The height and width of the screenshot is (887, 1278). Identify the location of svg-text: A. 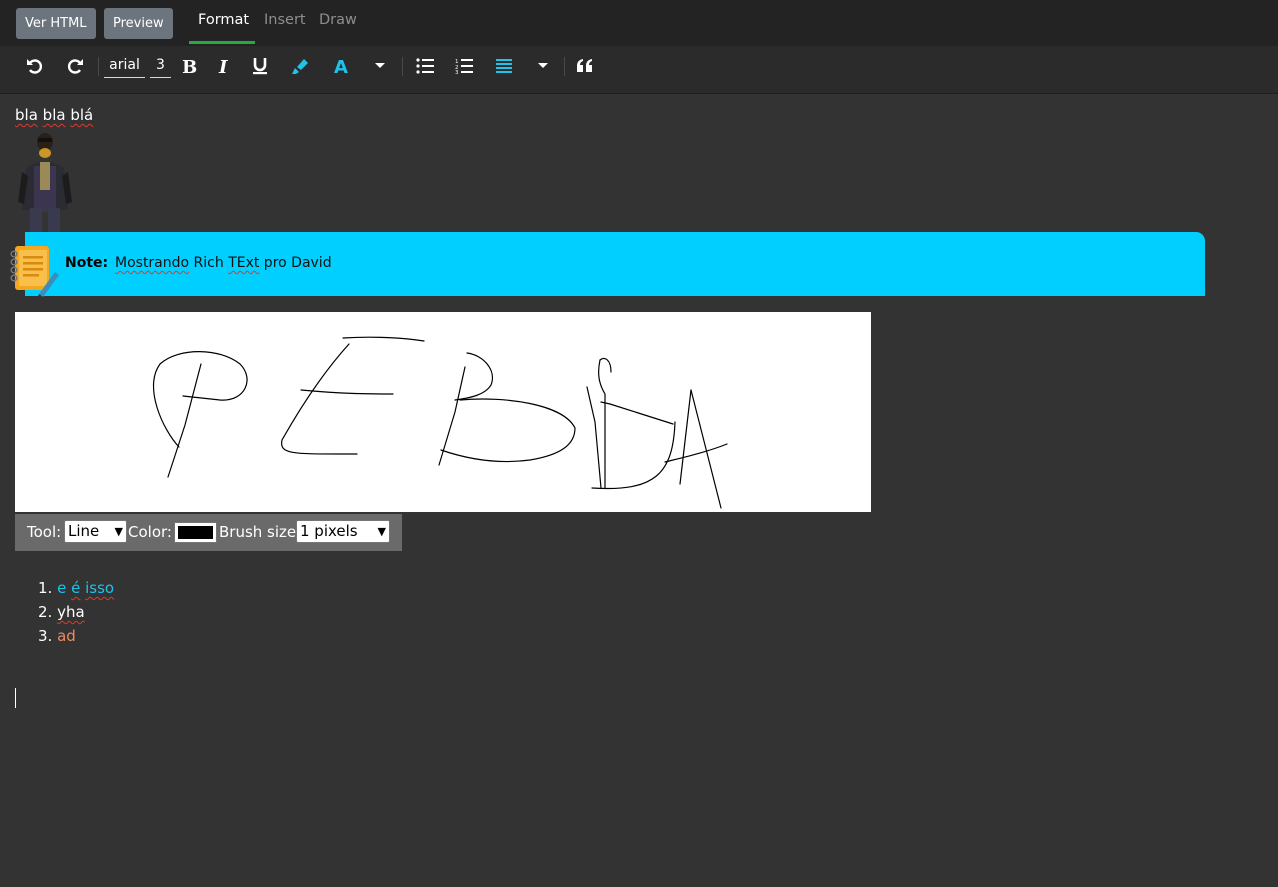
(341, 66).